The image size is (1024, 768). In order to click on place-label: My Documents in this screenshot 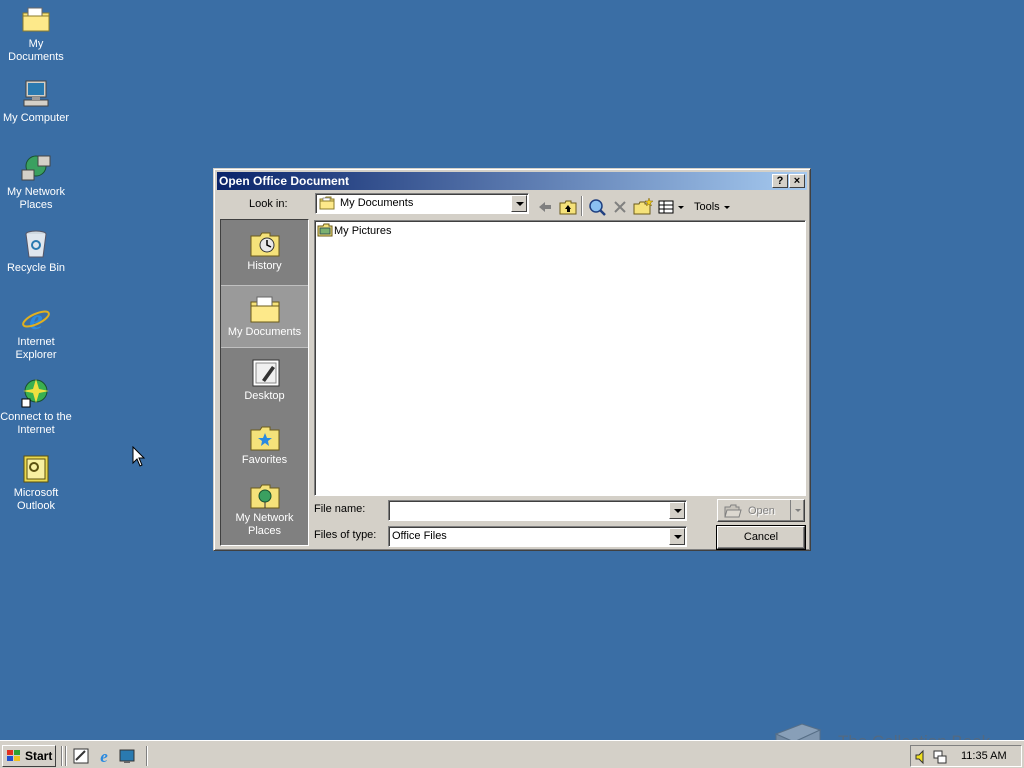, I will do `click(264, 332)`.